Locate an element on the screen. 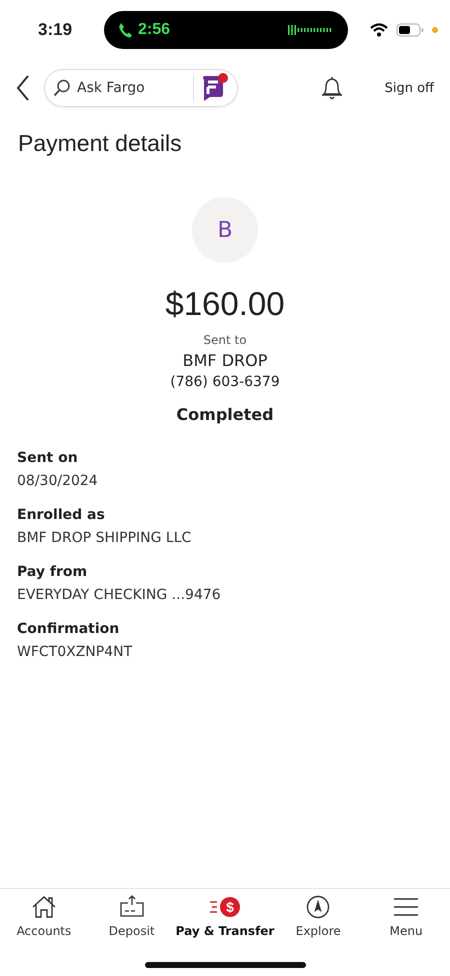 The width and height of the screenshot is (450, 976). tab-bar-item: $ Pay & Transfer is located at coordinates (225, 916).